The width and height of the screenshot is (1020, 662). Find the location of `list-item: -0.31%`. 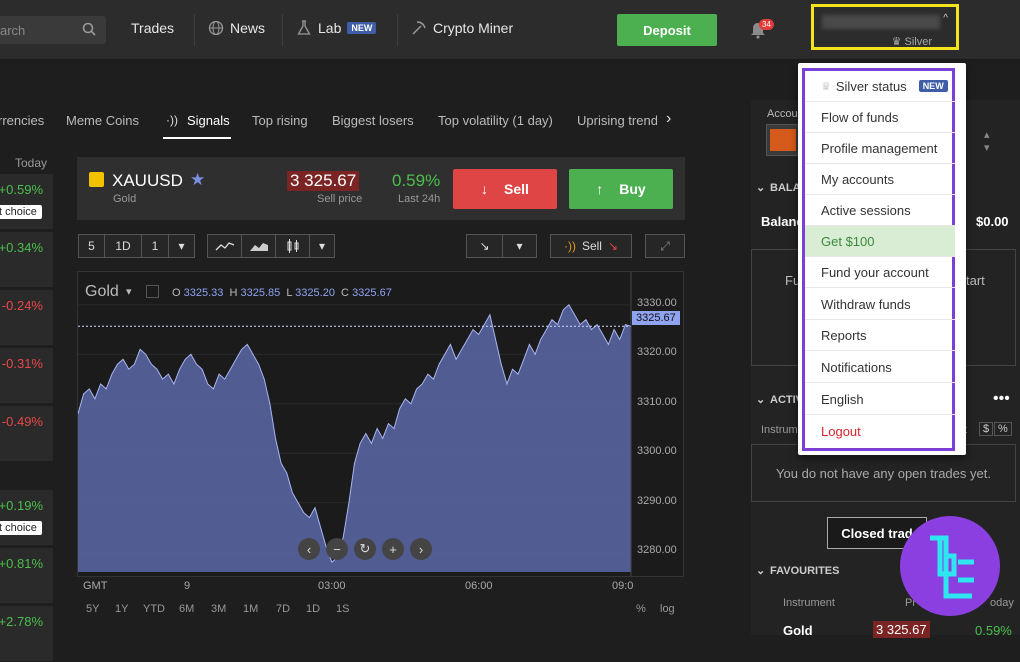

list-item: -0.31% is located at coordinates (26, 376).